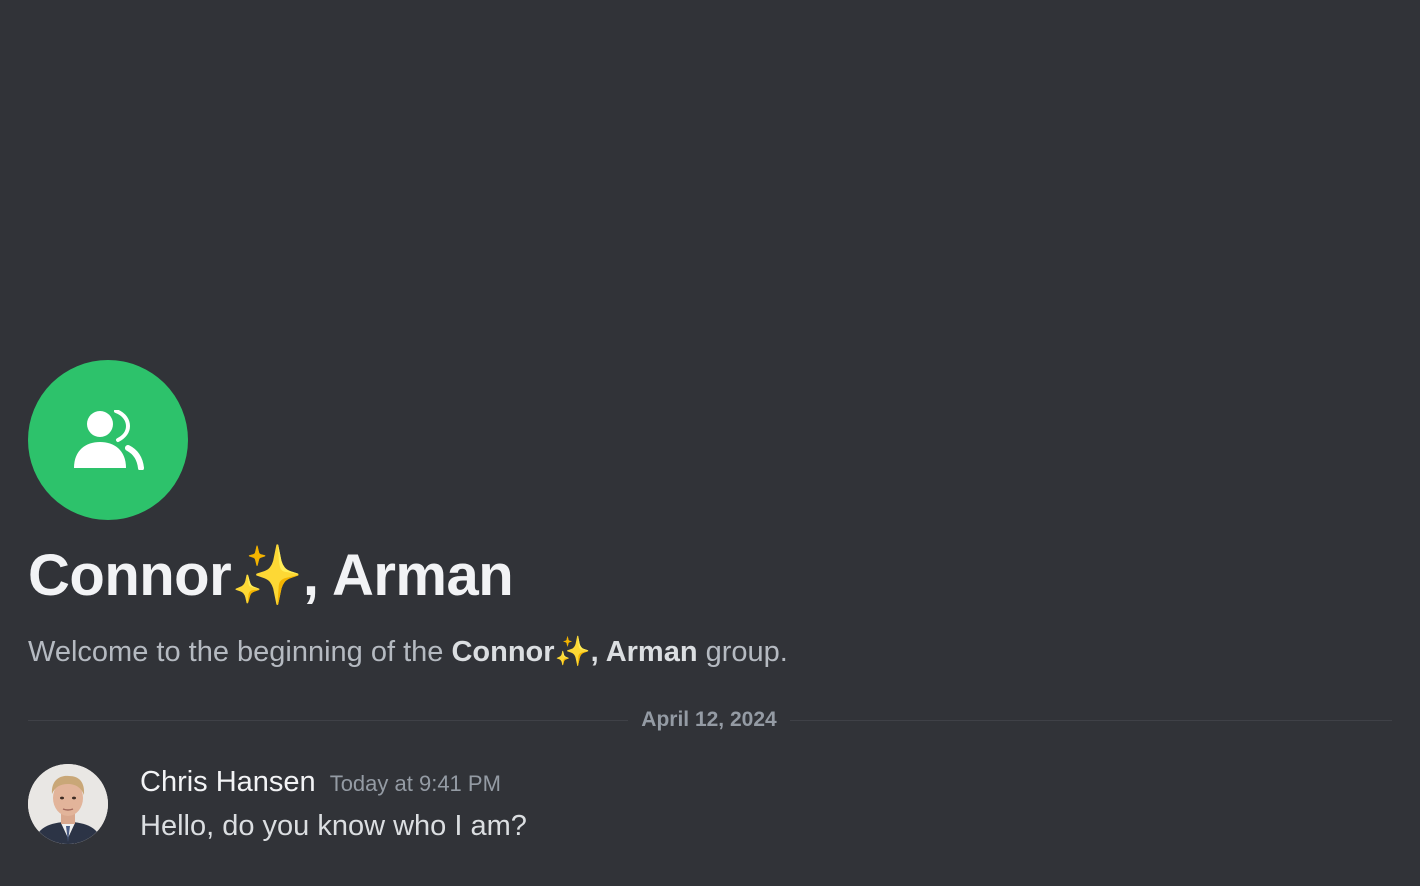  What do you see at coordinates (333, 826) in the screenshot?
I see `message-content: Hello, do you know who I am?` at bounding box center [333, 826].